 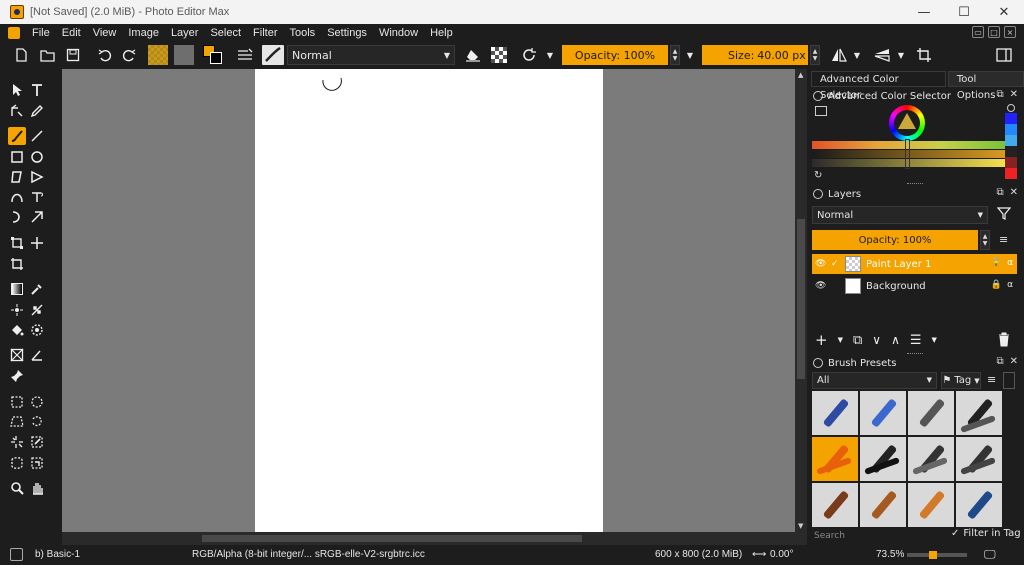 What do you see at coordinates (994, 32) in the screenshot?
I see `doc-maximize-icon: □` at bounding box center [994, 32].